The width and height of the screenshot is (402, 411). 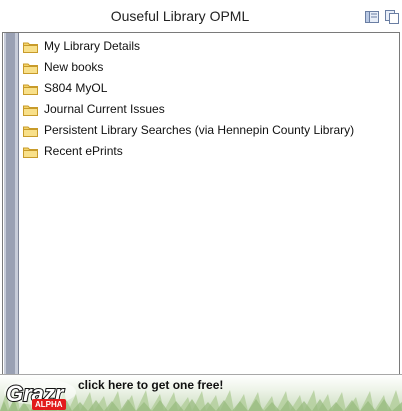 I want to click on tree-item-label: Journal Current Issues, so click(x=104, y=109).